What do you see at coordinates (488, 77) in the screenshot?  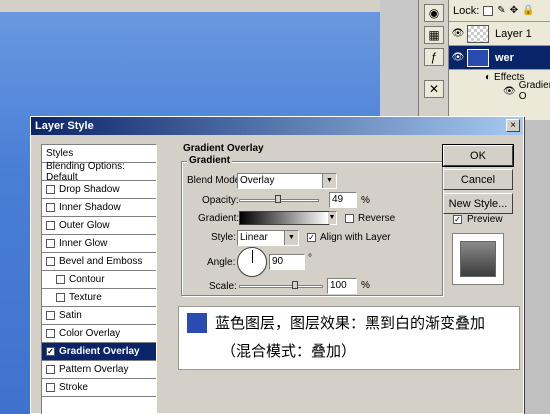 I see `effects-icon: ◐` at bounding box center [488, 77].